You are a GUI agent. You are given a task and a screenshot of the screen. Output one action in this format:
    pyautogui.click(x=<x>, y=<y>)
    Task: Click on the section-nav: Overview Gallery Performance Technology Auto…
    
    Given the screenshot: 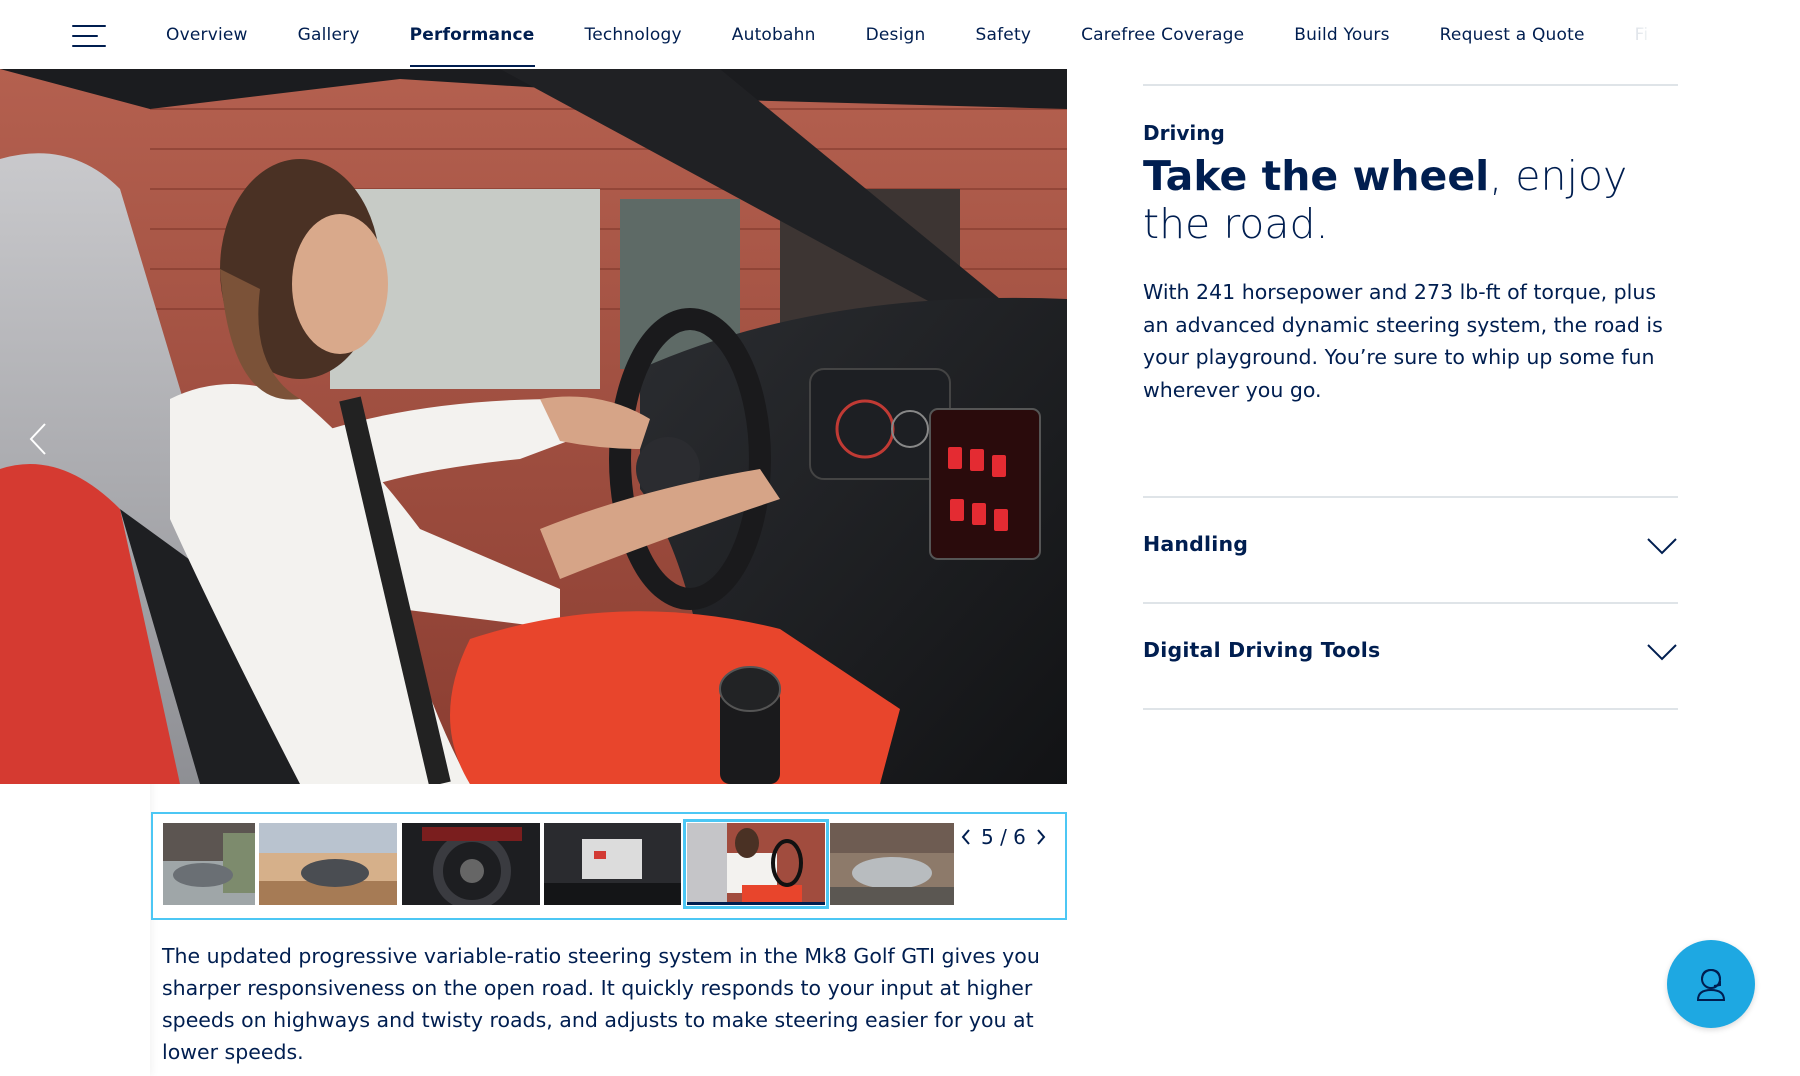 What is the action you would take?
    pyautogui.click(x=918, y=34)
    